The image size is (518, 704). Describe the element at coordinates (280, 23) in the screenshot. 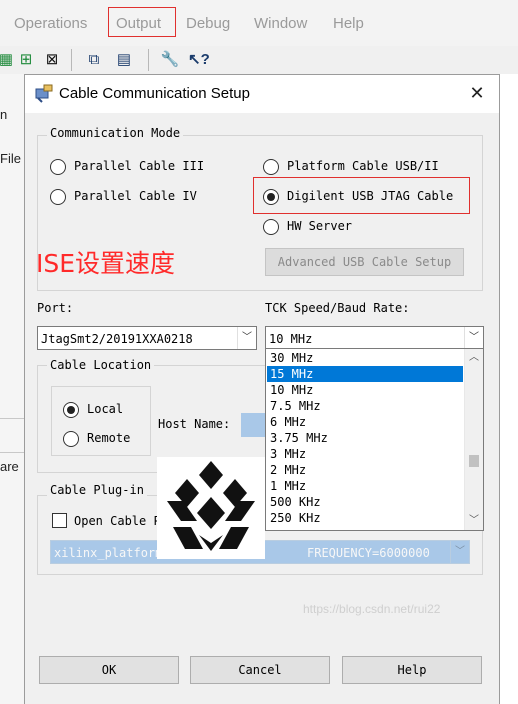

I see `menu-window: Window` at that location.